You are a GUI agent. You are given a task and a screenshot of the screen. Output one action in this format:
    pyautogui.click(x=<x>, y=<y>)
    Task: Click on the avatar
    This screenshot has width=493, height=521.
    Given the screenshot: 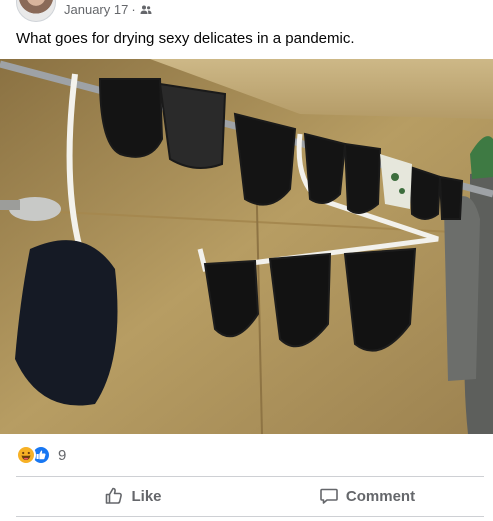 What is the action you would take?
    pyautogui.click(x=36, y=11)
    